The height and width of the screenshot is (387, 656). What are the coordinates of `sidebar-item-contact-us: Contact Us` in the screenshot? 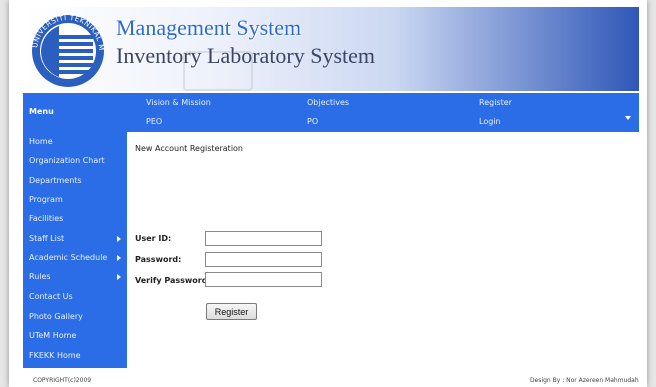 It's located at (77, 297).